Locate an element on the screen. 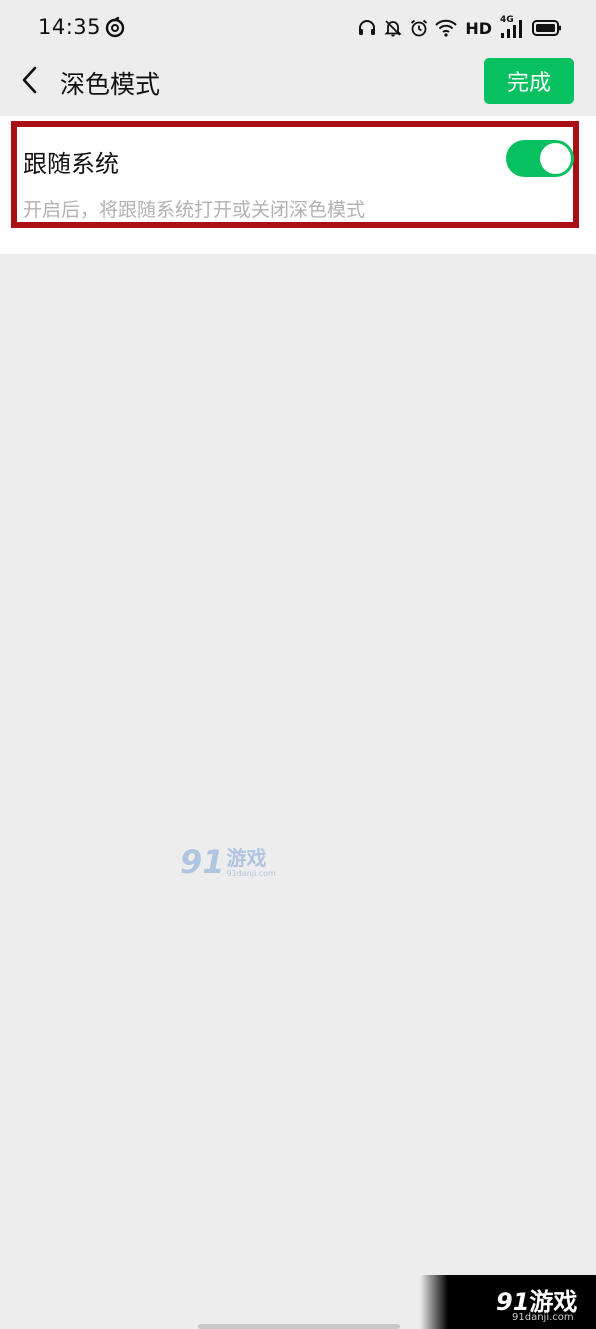 The image size is (596, 1329). cellular-signal-icon: 4G is located at coordinates (513, 27).